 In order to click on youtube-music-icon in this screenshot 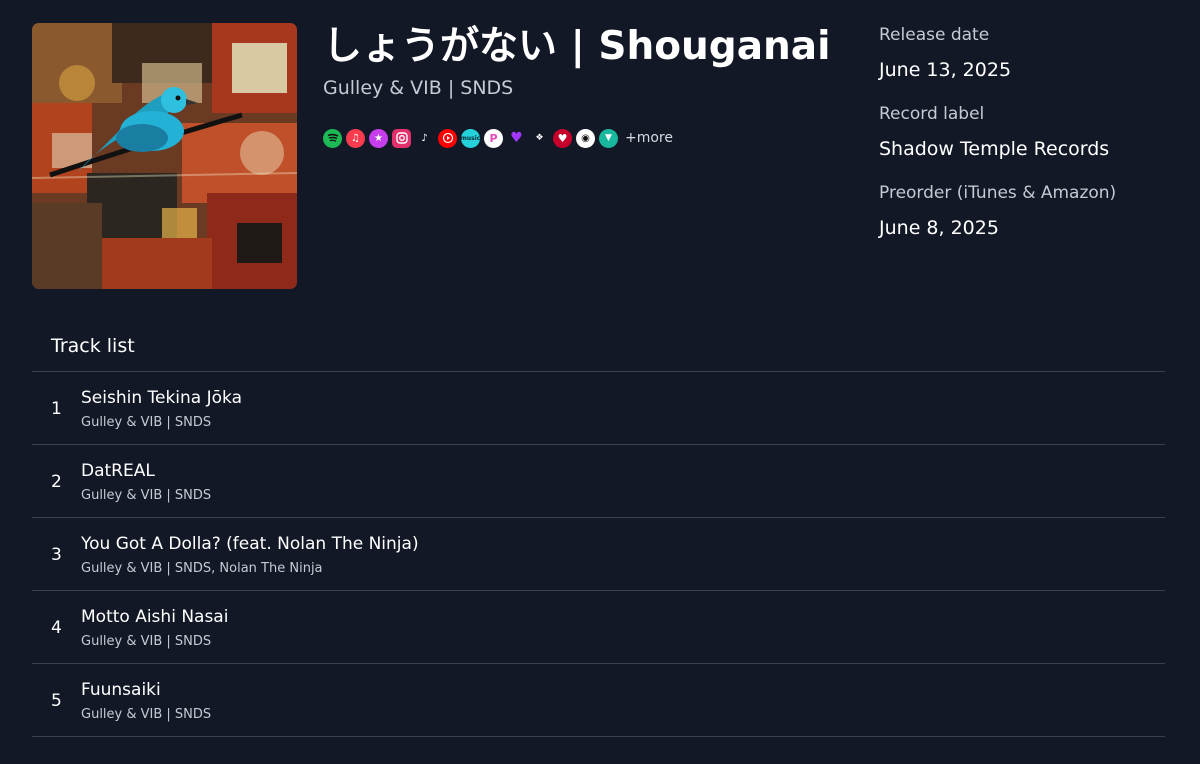, I will do `click(447, 138)`.